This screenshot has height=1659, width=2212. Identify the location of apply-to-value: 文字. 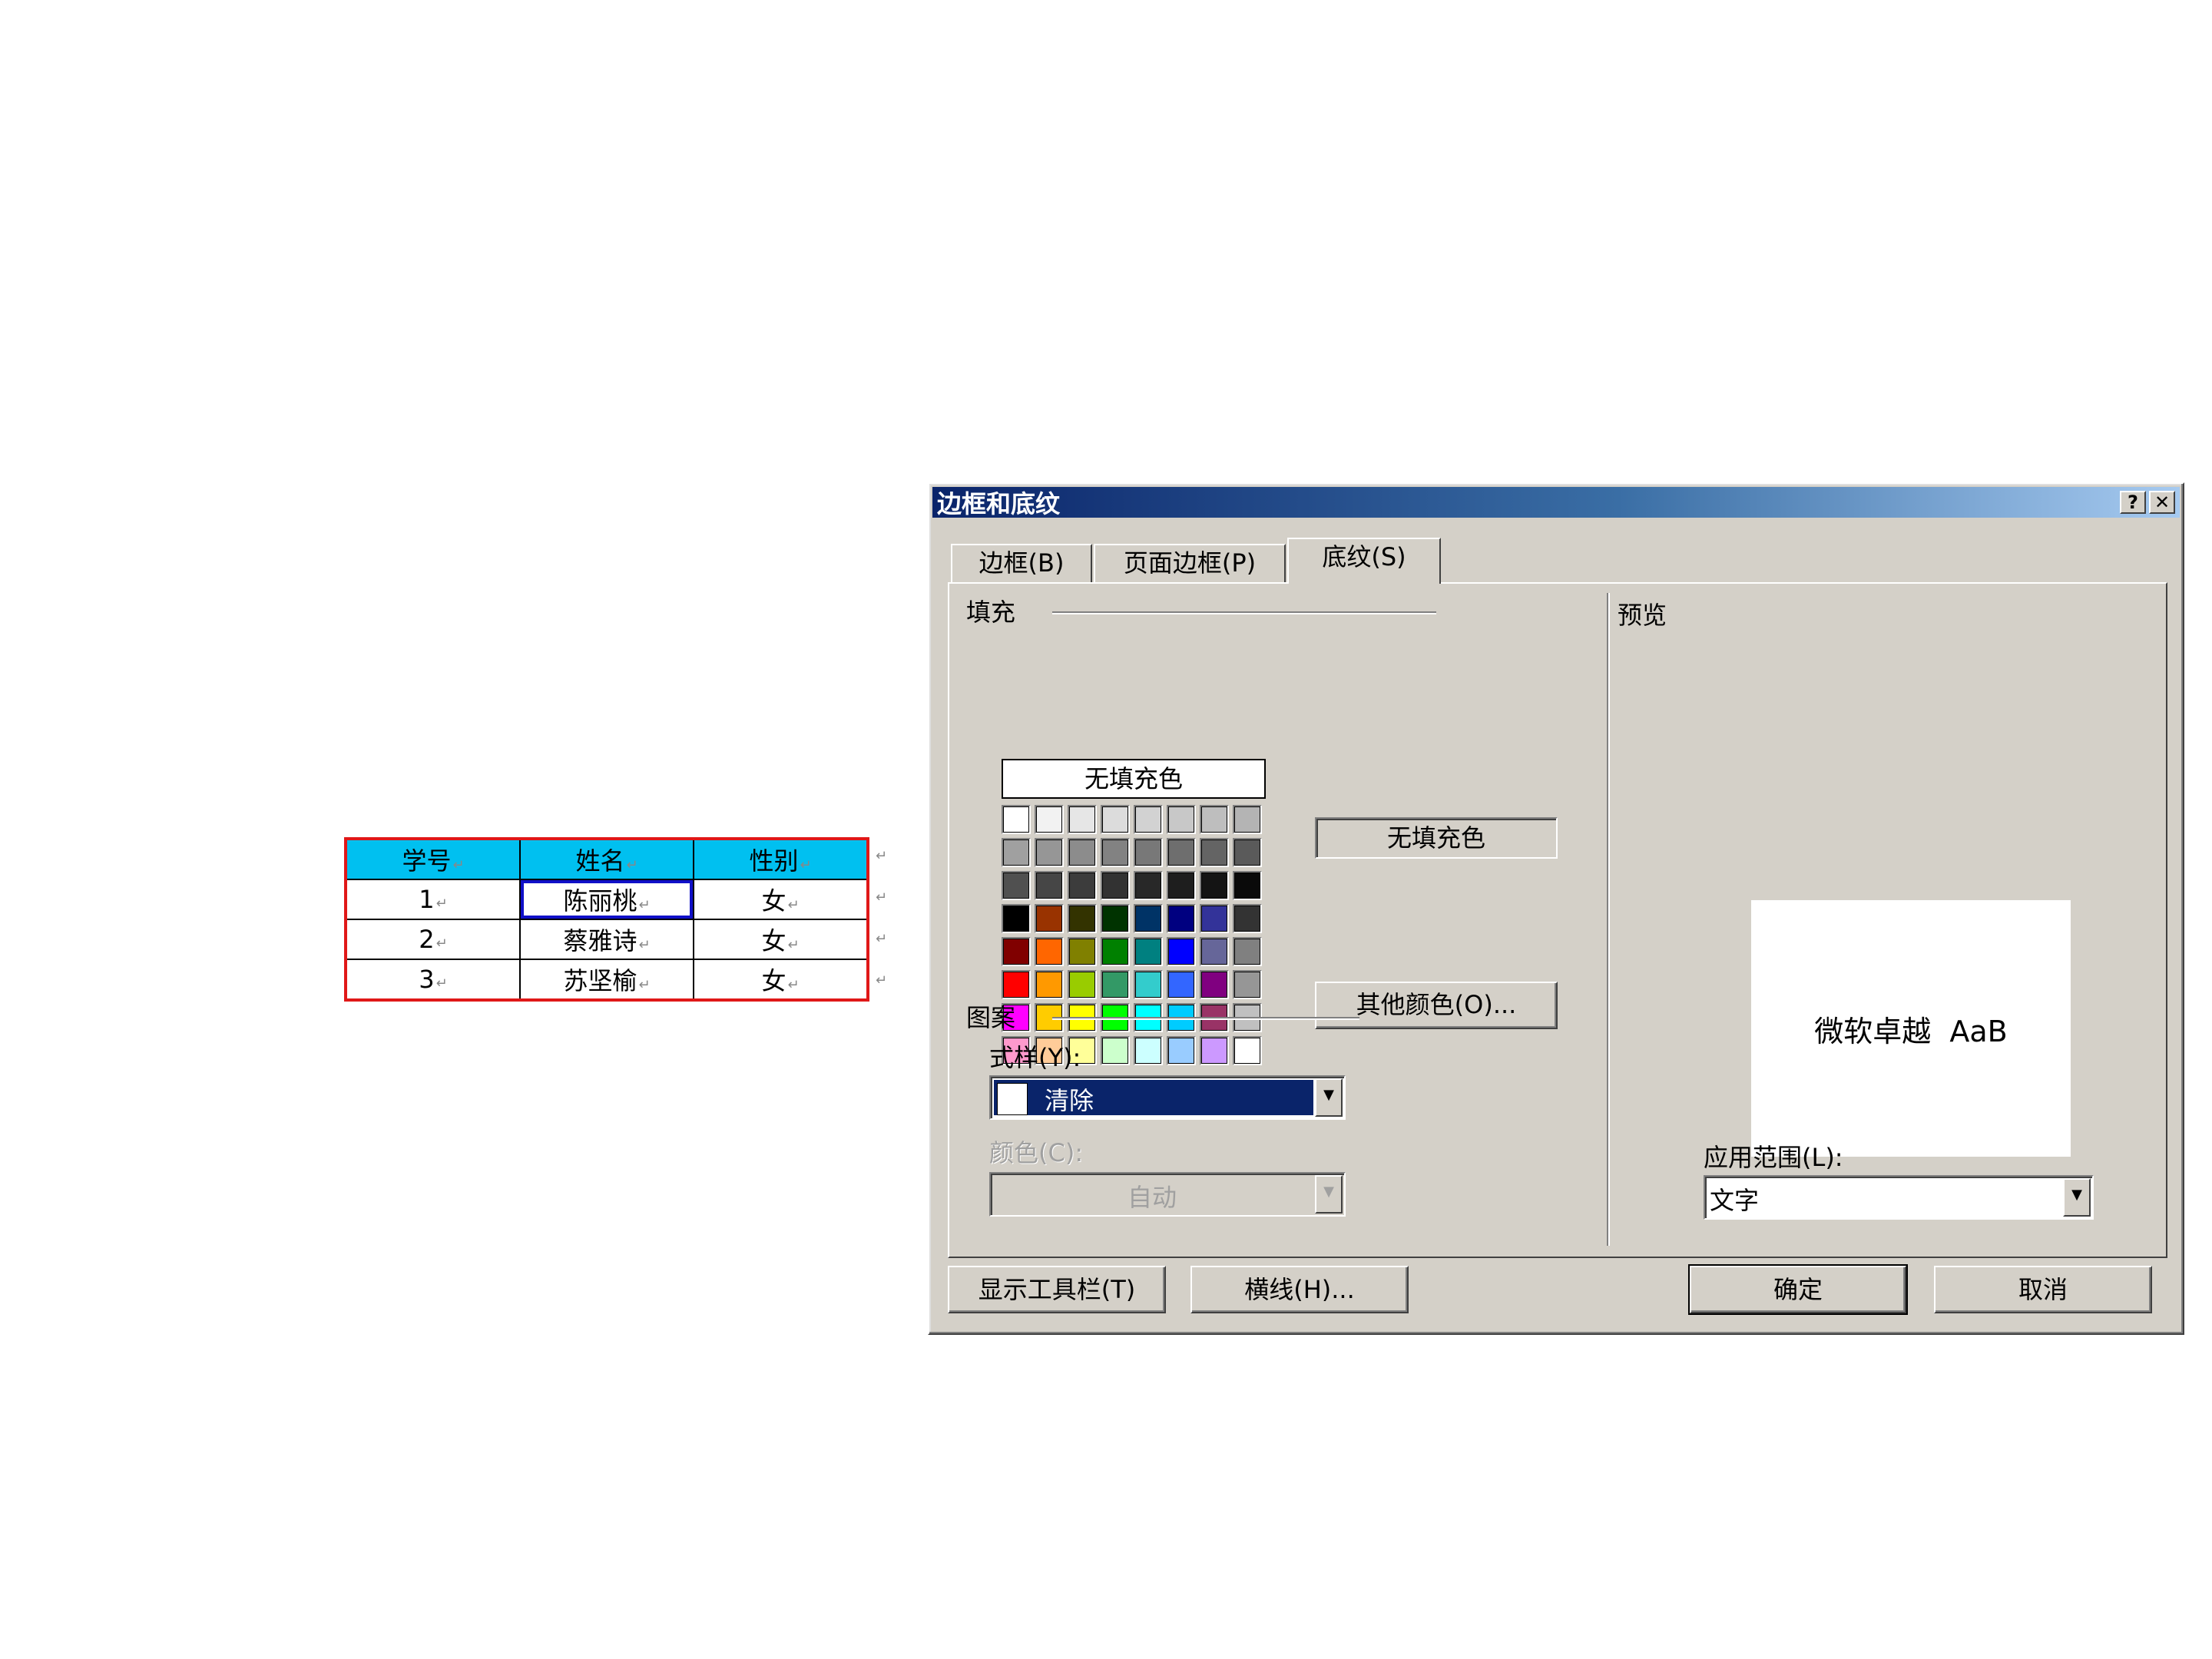
(1735, 1200).